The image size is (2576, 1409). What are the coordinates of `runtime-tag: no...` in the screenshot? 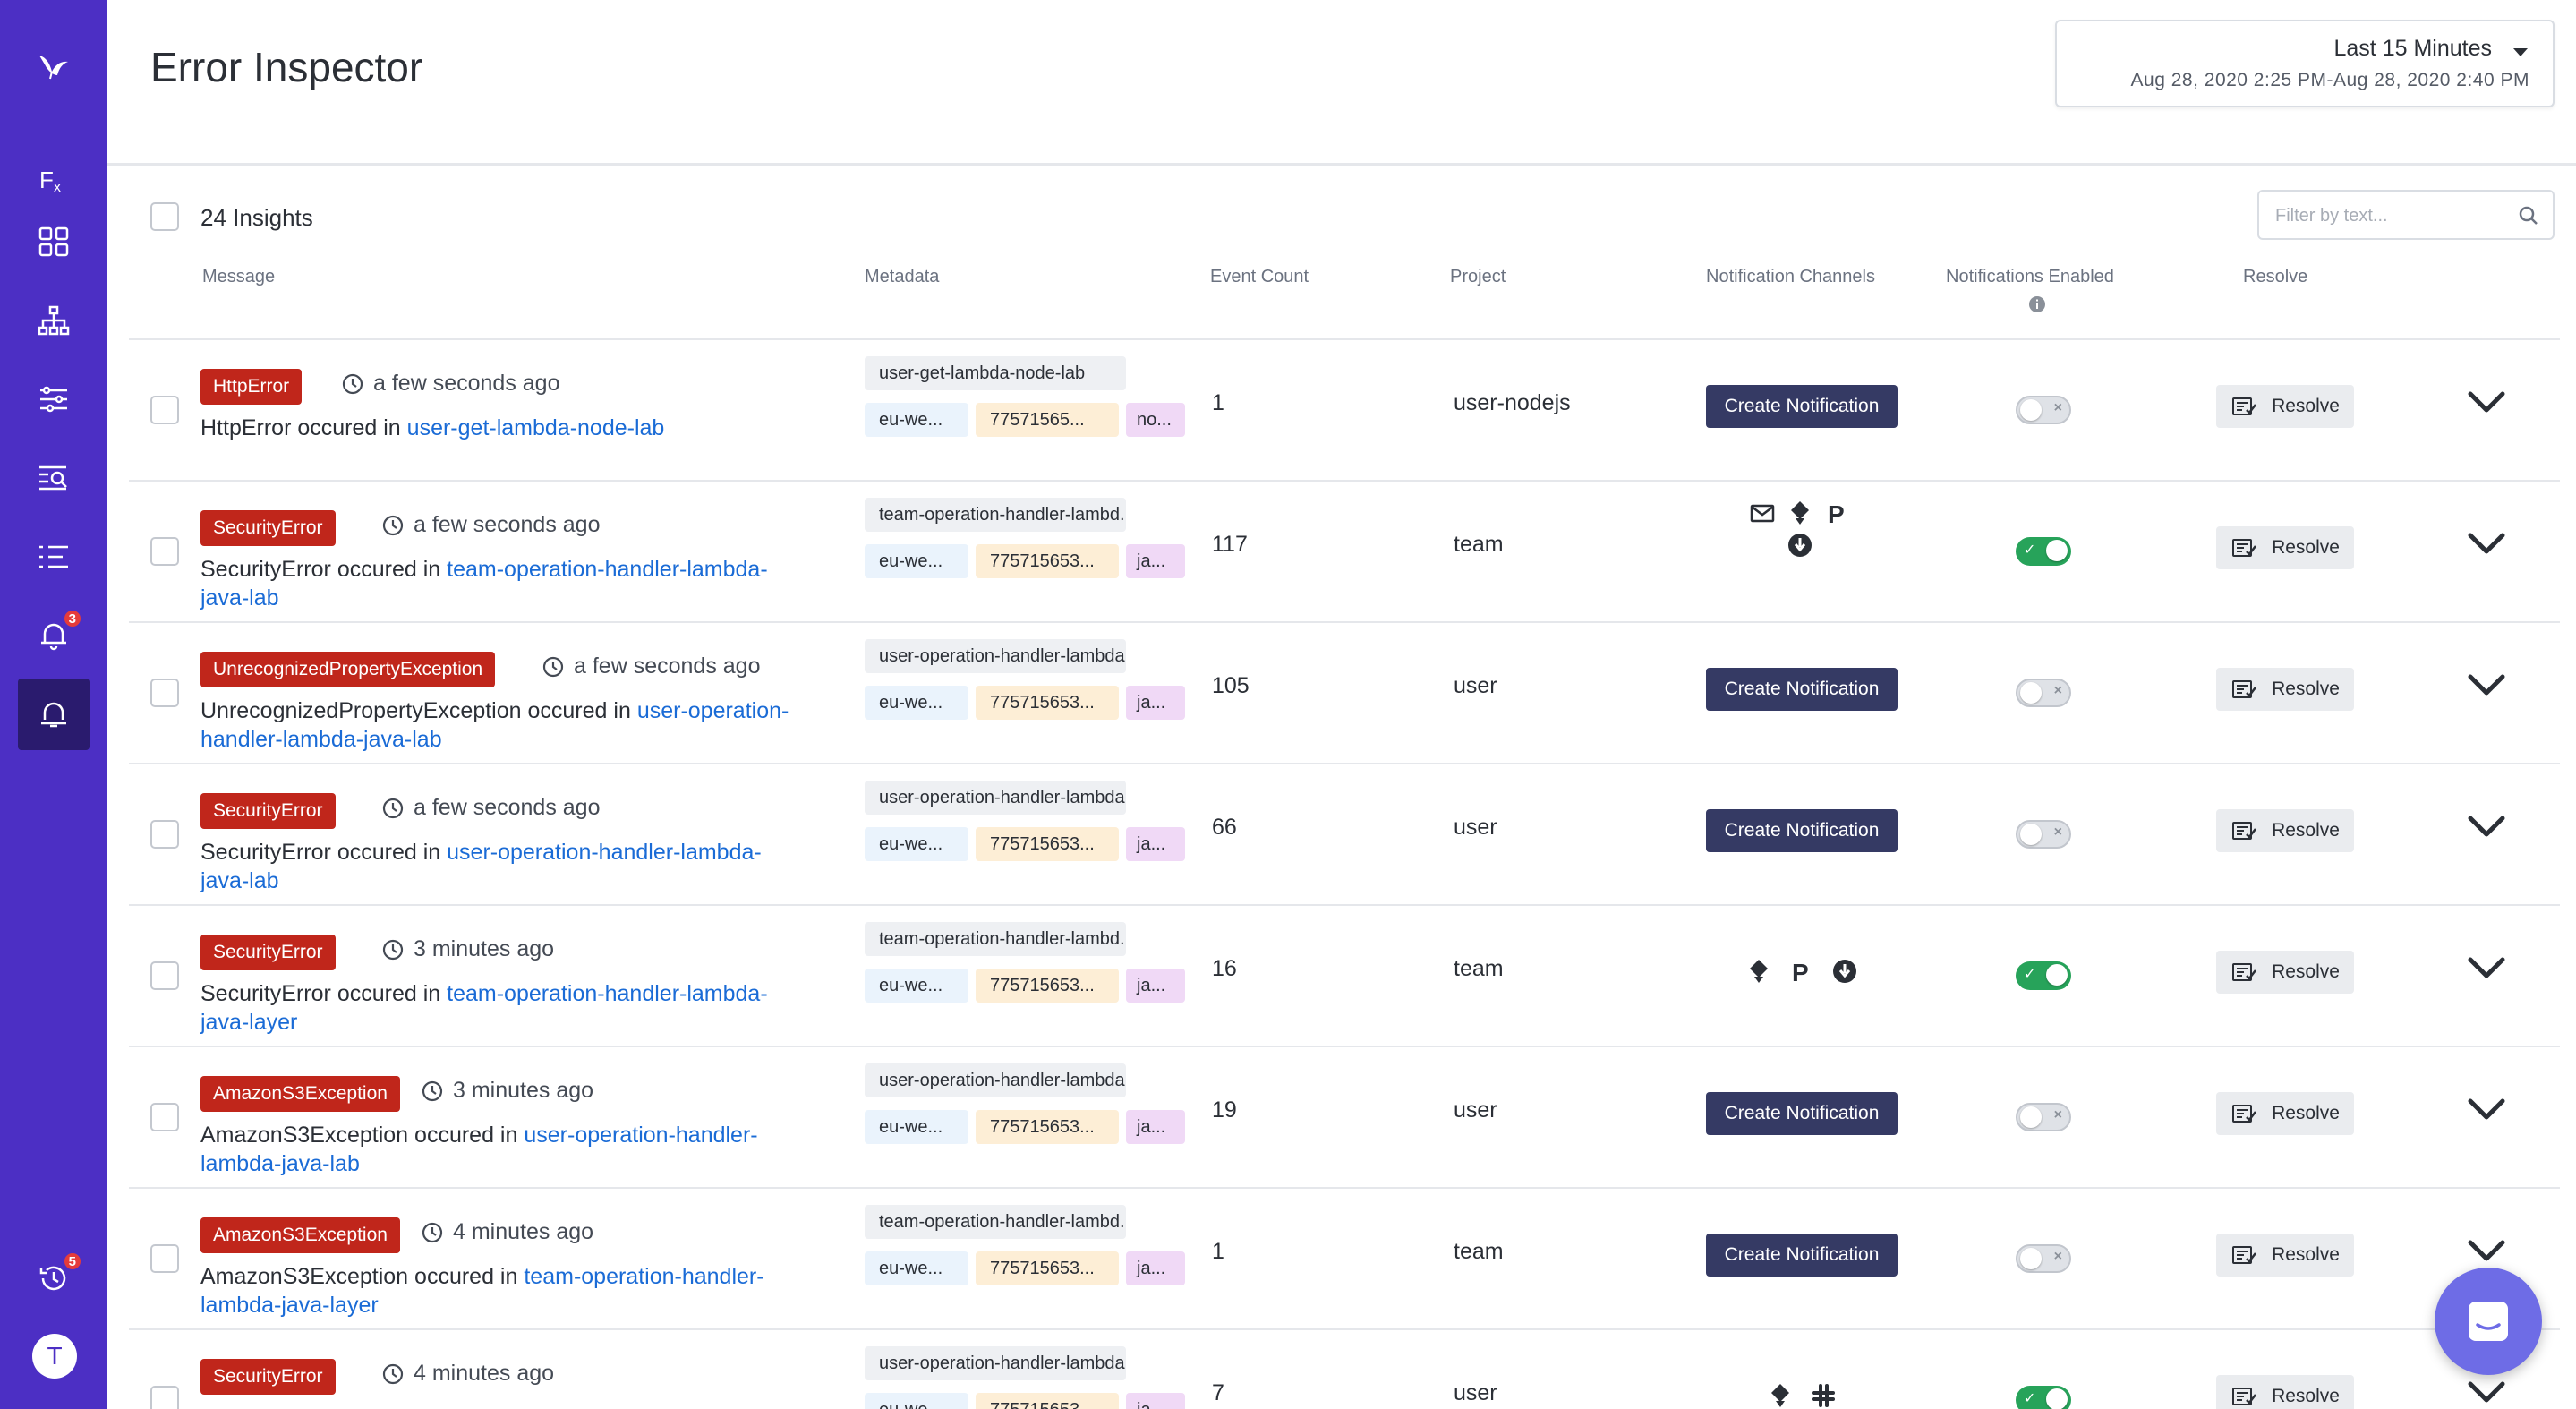 It's located at (1155, 420).